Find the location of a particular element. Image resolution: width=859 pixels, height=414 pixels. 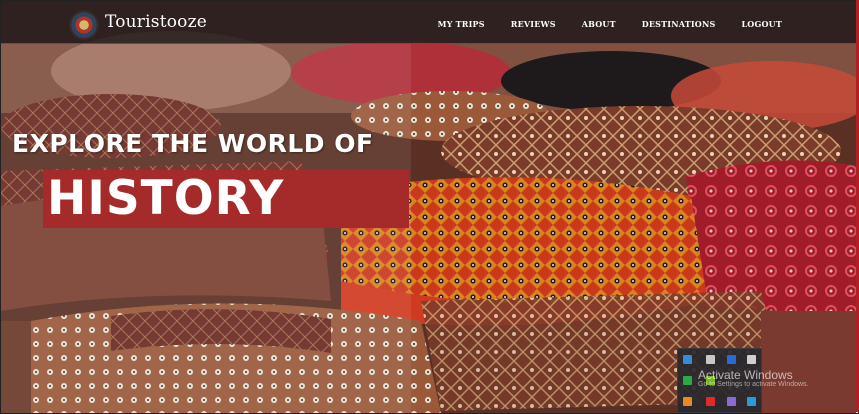

nav-my-trips: MY TRIPS is located at coordinates (461, 24).